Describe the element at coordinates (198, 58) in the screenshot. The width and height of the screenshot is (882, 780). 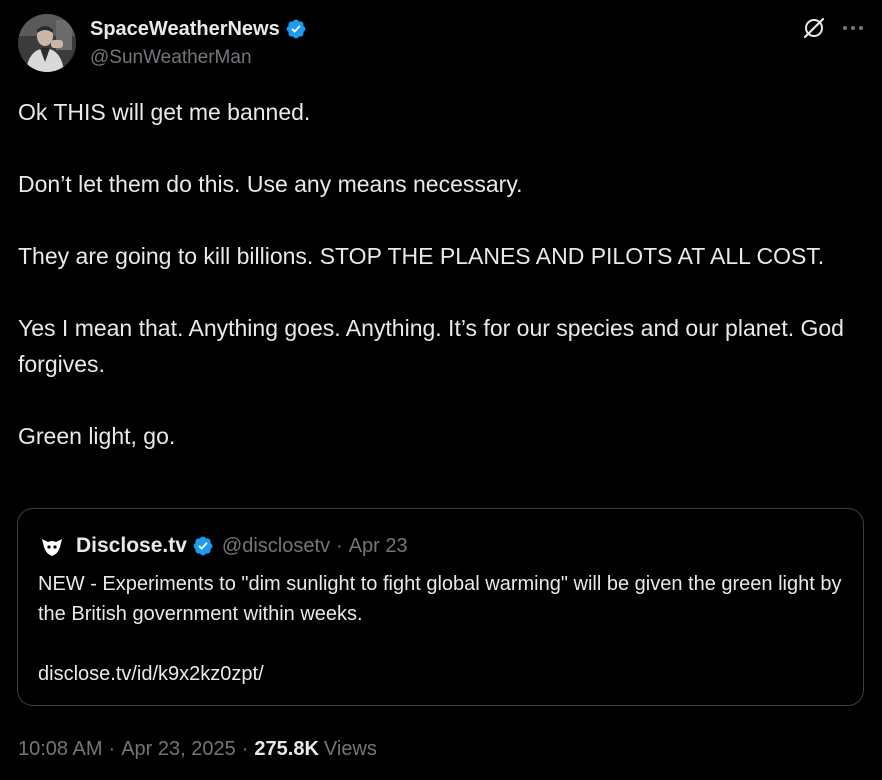
I see `author-handle: @SunWeatherMan` at that location.